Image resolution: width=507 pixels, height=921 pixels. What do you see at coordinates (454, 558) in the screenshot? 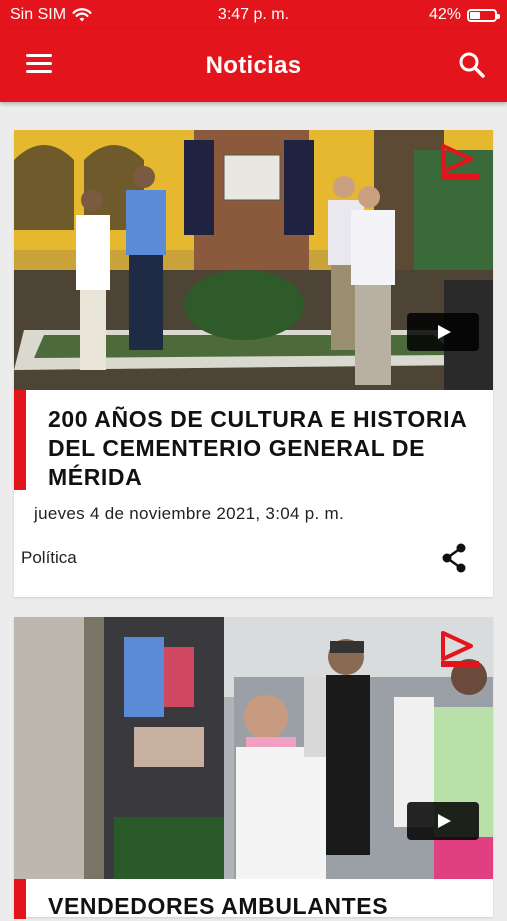
I see `share-icon` at bounding box center [454, 558].